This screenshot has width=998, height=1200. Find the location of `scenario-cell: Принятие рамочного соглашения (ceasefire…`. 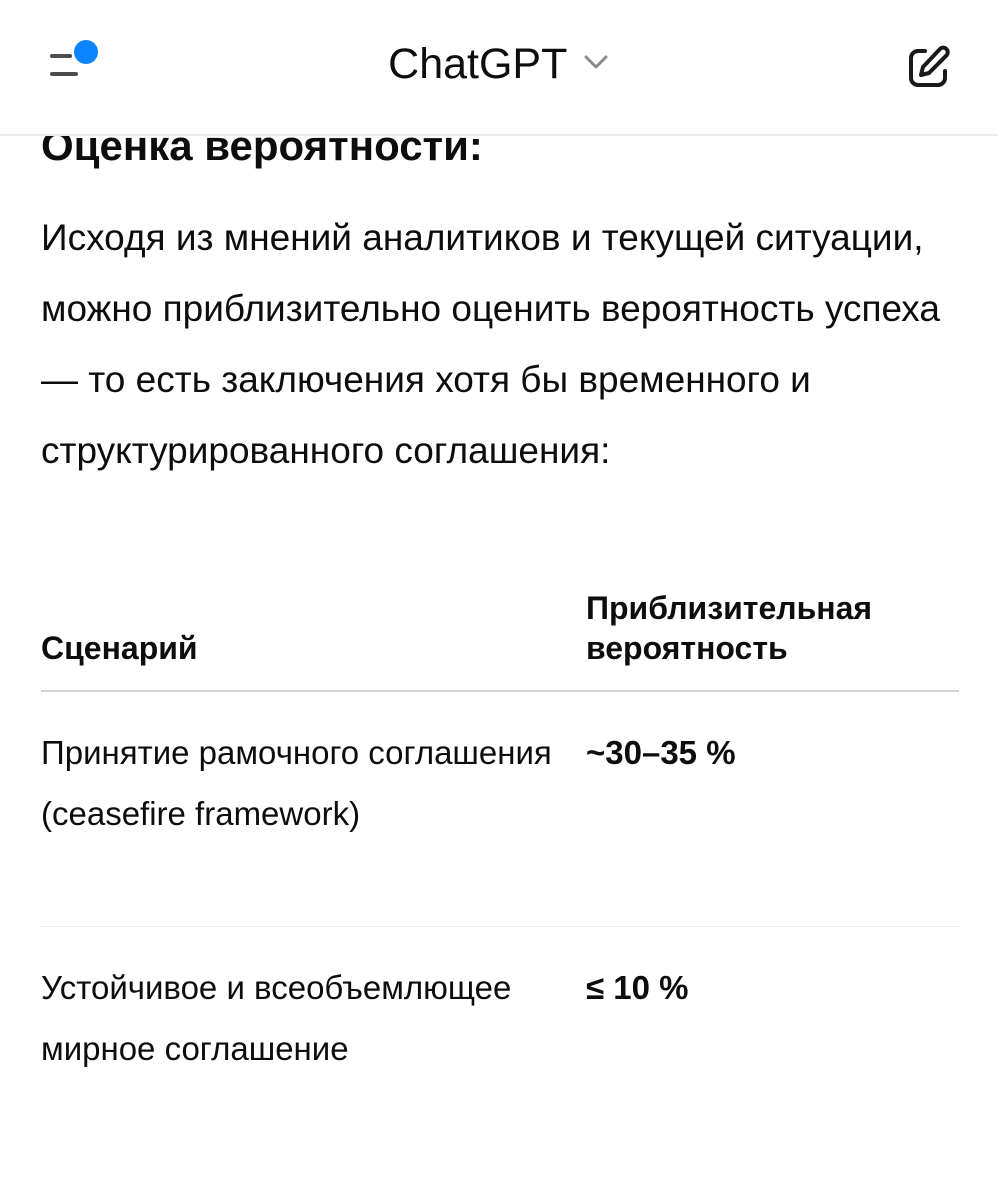

scenario-cell: Принятие рамочного соглашения (ceasefire… is located at coordinates (296, 783).